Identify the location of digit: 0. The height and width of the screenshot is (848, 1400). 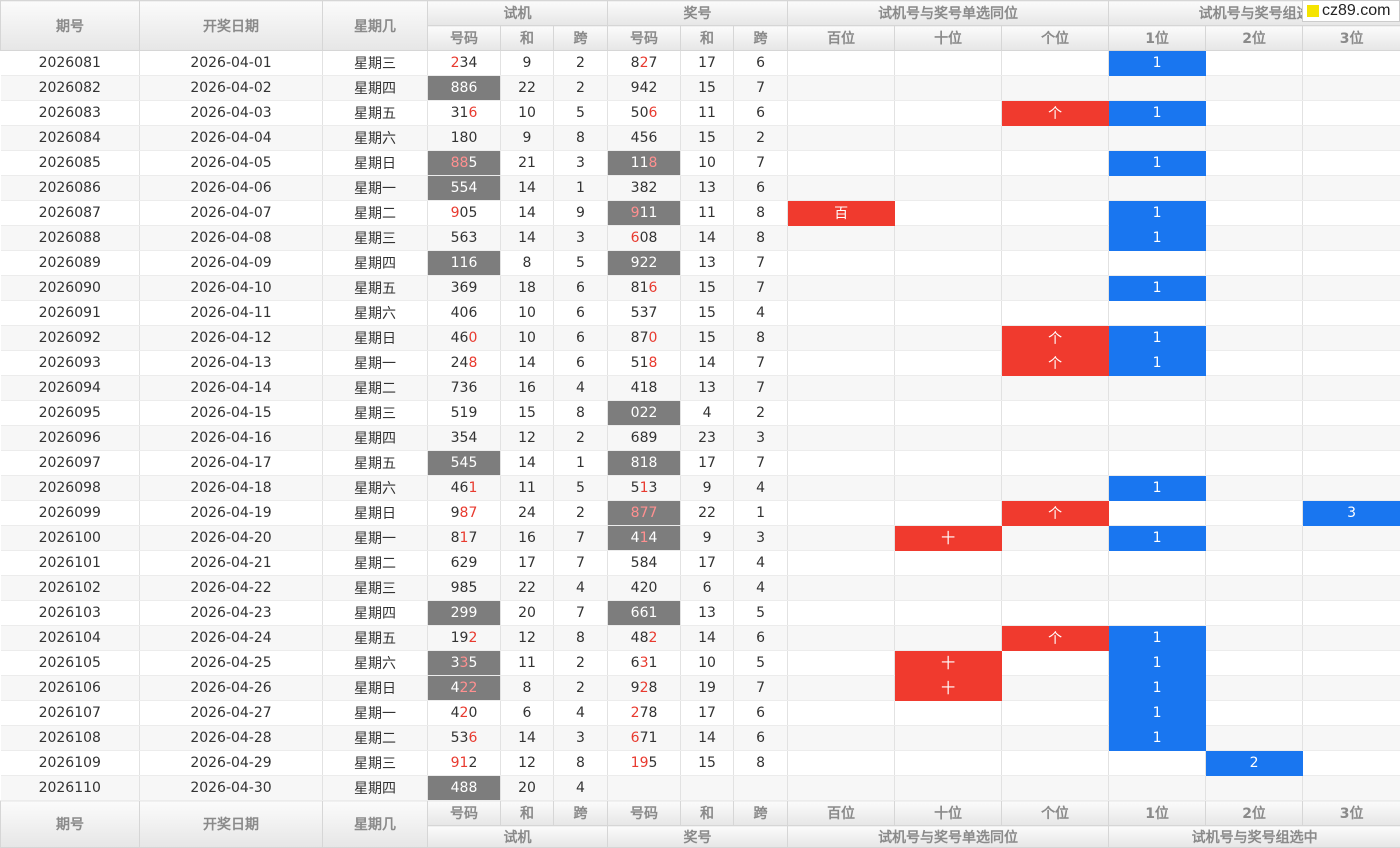
(652, 338).